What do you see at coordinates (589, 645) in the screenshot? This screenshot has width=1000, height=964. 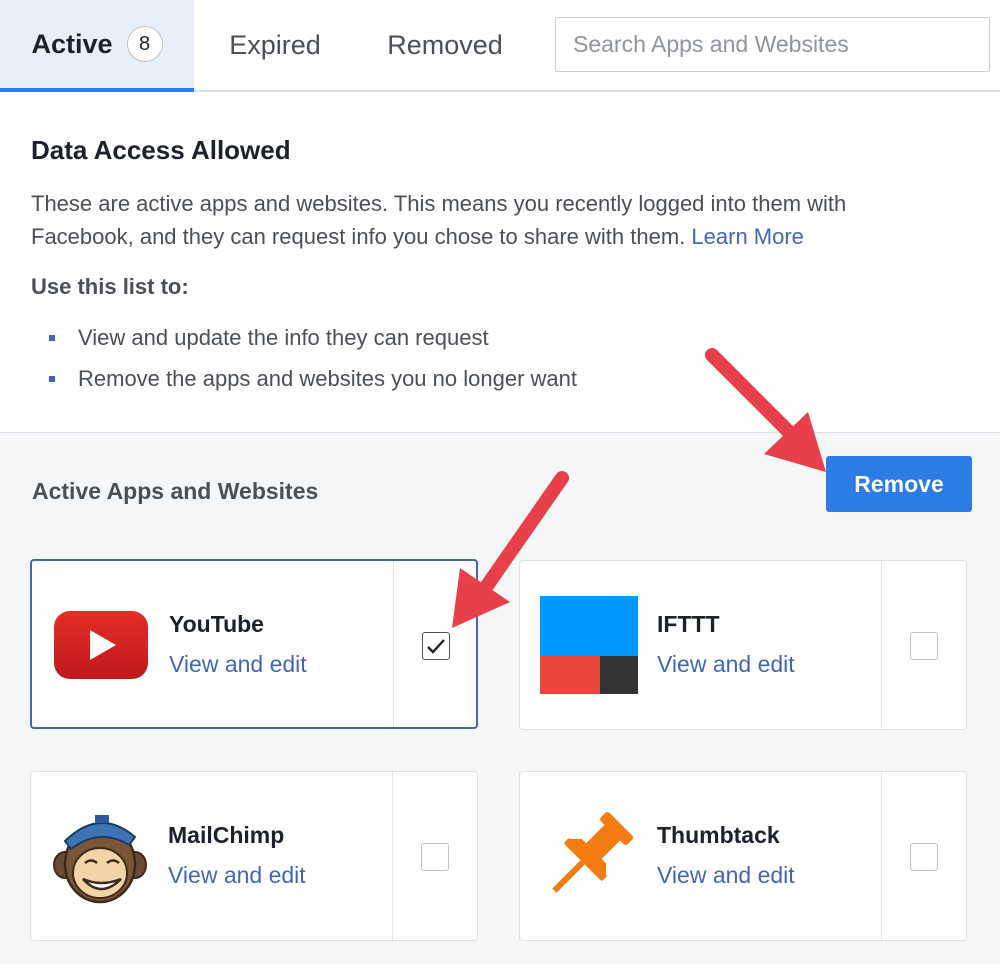 I see `ifttt-logo-icon` at bounding box center [589, 645].